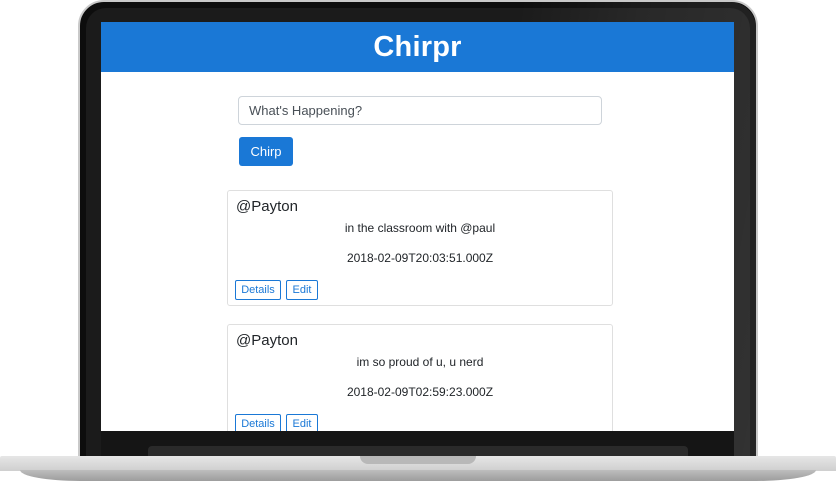 This screenshot has width=836, height=481. What do you see at coordinates (266, 151) in the screenshot?
I see `chirp-button: Chirp` at bounding box center [266, 151].